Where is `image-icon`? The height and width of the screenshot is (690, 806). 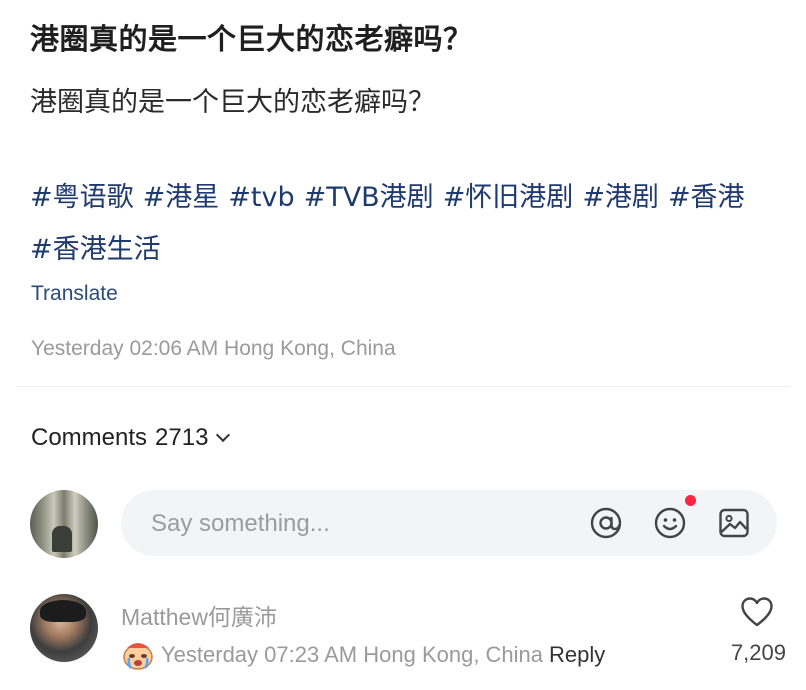 image-icon is located at coordinates (734, 523).